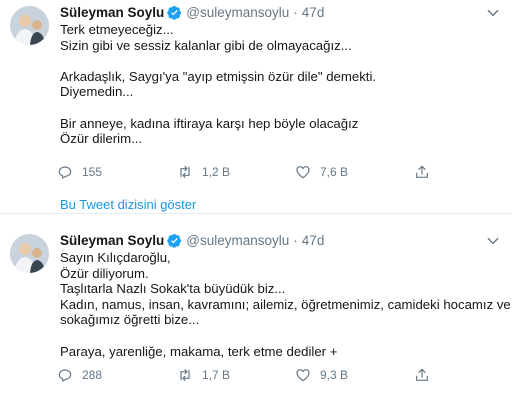 The width and height of the screenshot is (512, 404). Describe the element at coordinates (92, 172) in the screenshot. I see `reply-count: 155` at that location.